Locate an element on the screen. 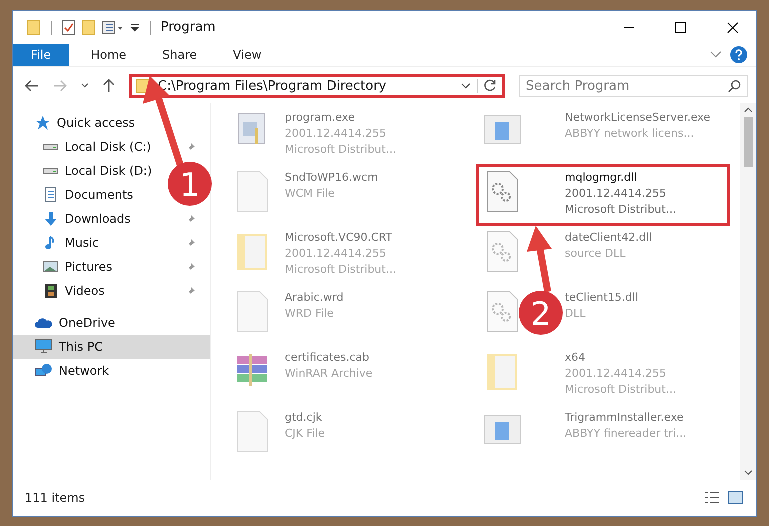 The width and height of the screenshot is (769, 526). scroll-up-icon is located at coordinates (748, 110).